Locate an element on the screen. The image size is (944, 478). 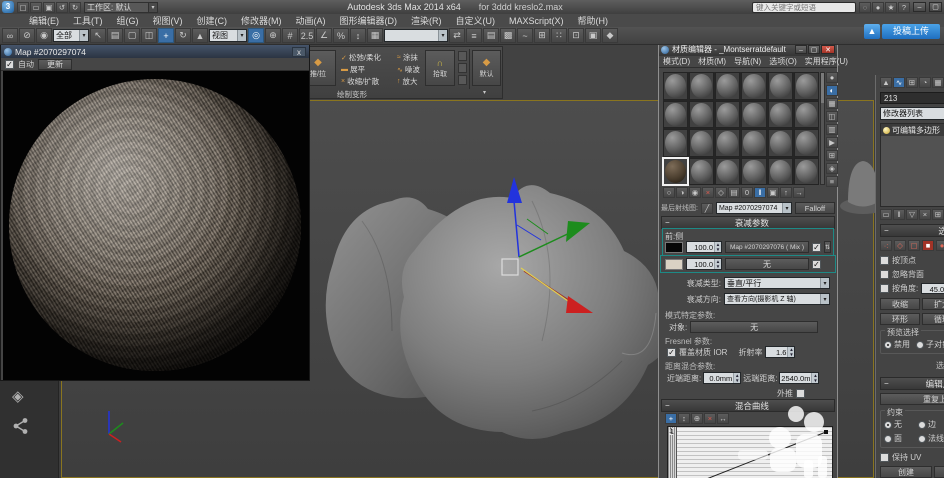
stack-item-editable-poly: 可编辑多边形 is located at coordinates (912, 130).